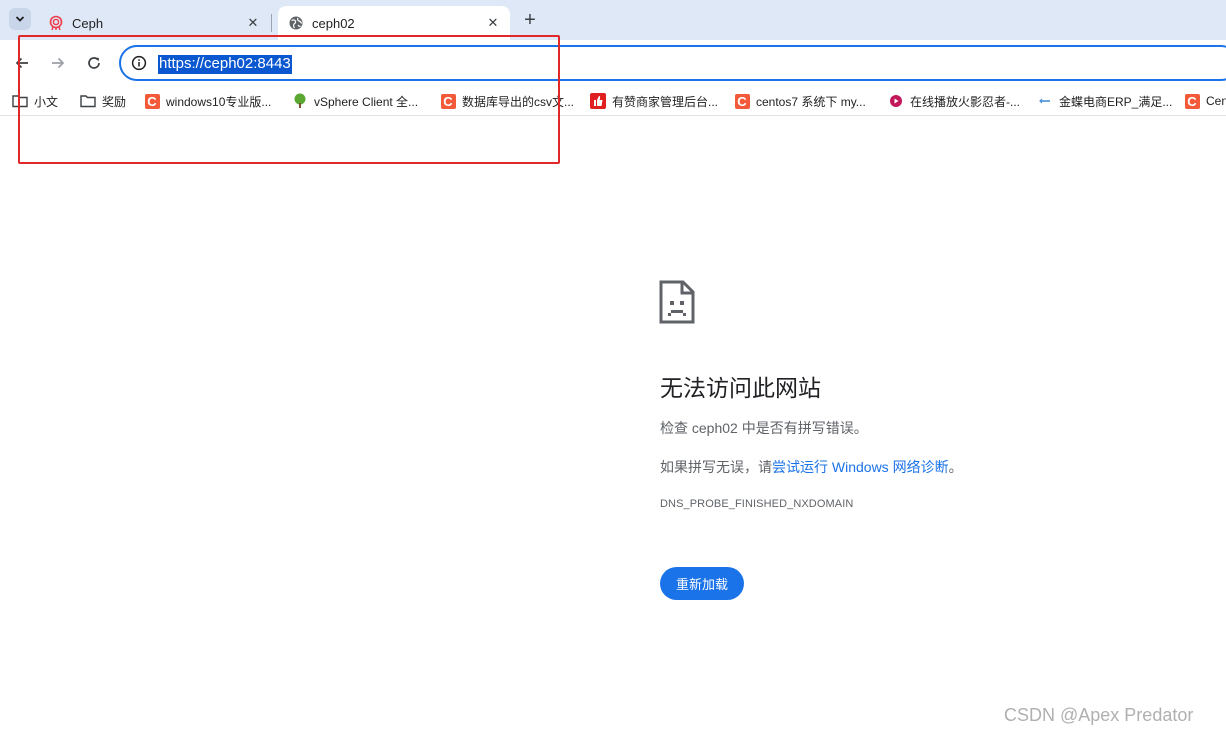 The width and height of the screenshot is (1226, 735). Describe the element at coordinates (333, 23) in the screenshot. I see `tab-title: ceph02` at that location.